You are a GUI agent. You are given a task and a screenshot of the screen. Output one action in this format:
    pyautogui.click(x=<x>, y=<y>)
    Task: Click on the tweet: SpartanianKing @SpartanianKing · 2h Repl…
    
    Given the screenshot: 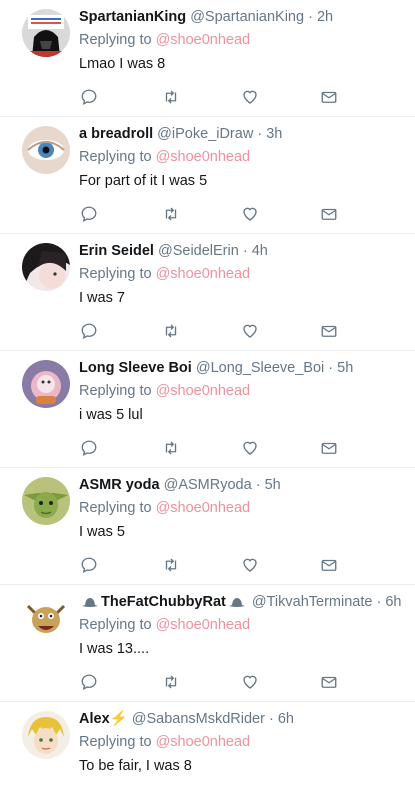 What is the action you would take?
    pyautogui.click(x=207, y=58)
    